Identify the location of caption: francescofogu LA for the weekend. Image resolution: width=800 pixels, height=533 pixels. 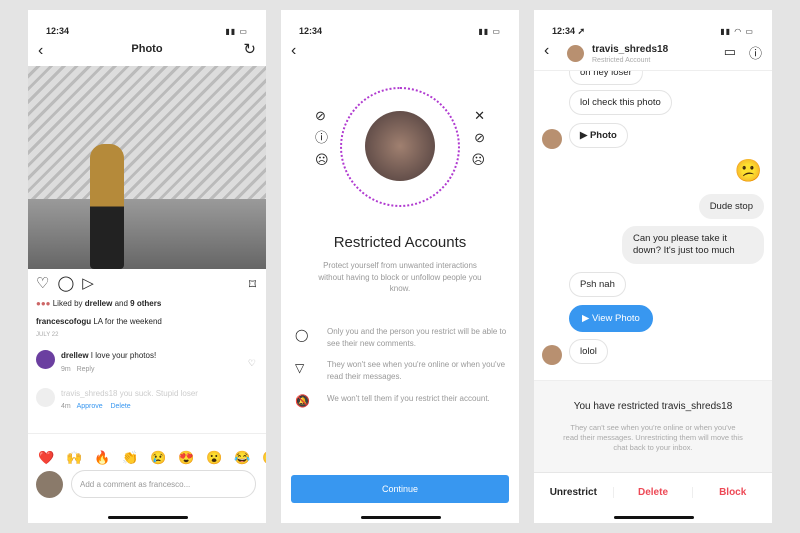
(99, 321).